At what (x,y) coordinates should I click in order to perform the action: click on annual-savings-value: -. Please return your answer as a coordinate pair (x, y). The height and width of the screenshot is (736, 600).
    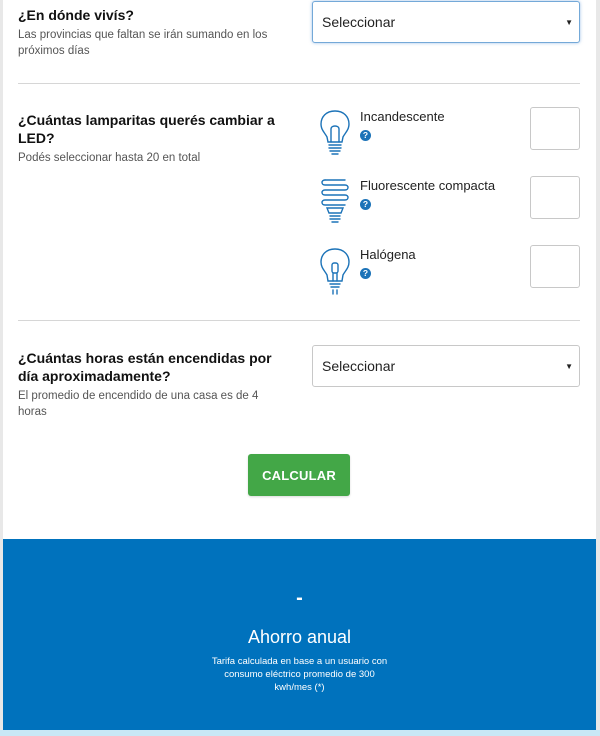
    Looking at the image, I should click on (299, 598).